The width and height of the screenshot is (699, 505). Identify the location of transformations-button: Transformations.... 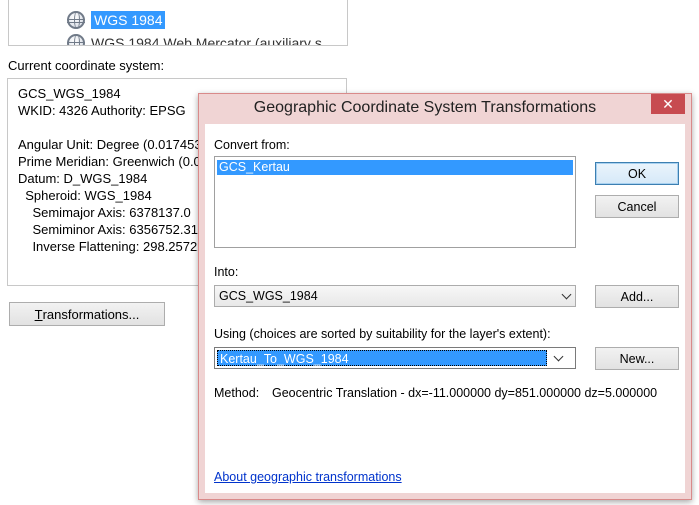
(87, 314).